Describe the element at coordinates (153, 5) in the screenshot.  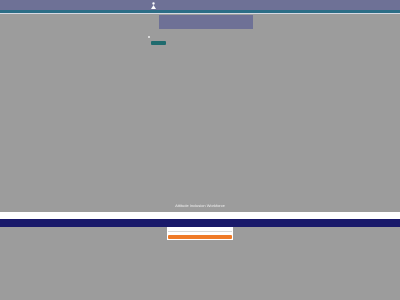
I see `person-logo-icon` at that location.